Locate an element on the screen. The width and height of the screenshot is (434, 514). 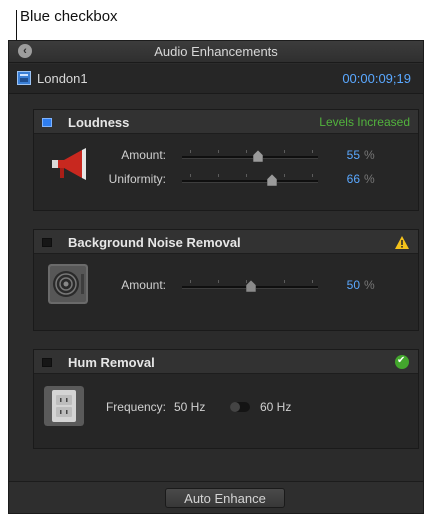
loudness-uniformity-slider is located at coordinates (250, 181).